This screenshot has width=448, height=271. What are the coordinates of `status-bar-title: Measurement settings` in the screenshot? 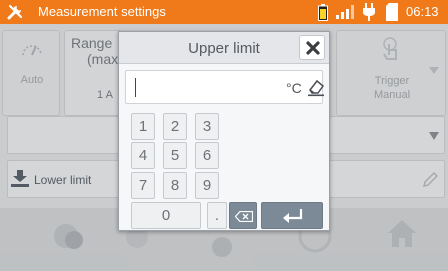 It's located at (102, 11).